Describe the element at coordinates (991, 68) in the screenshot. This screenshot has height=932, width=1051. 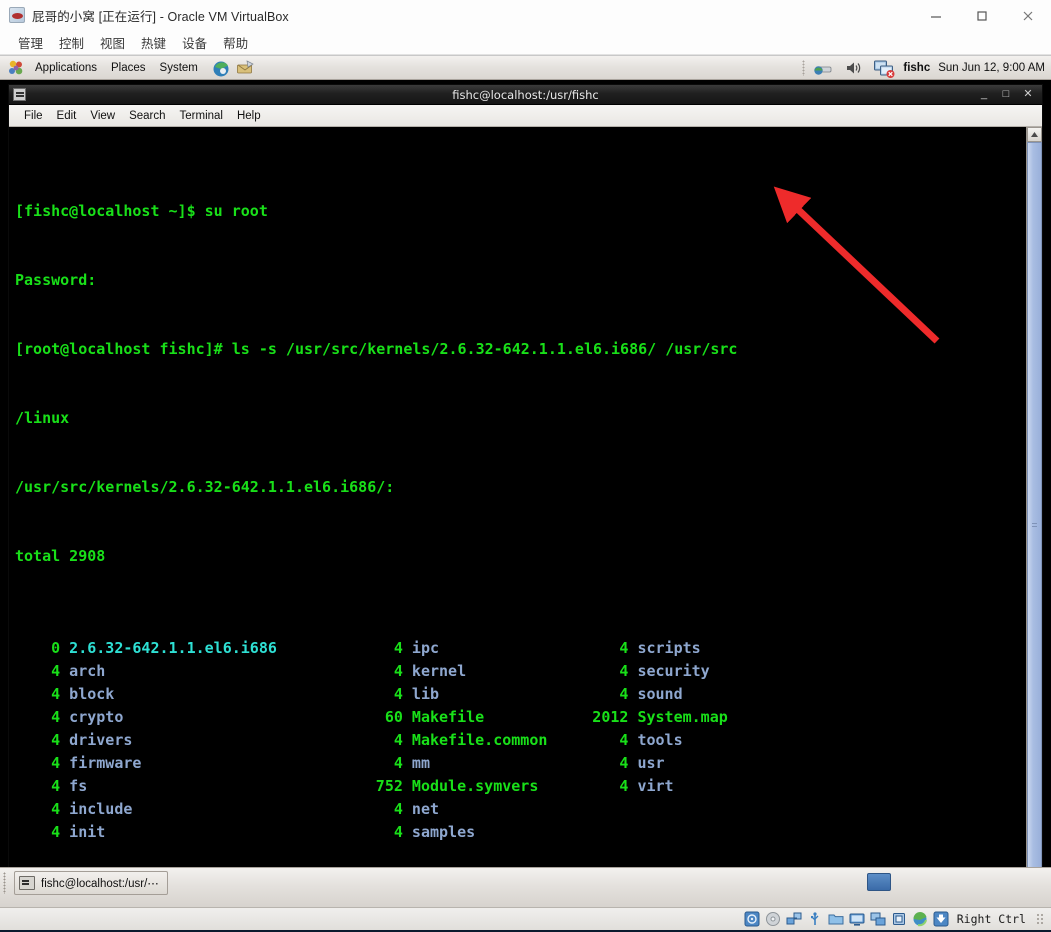
I see `panel-clock: Sun Jun 12, 9:00 AM` at that location.